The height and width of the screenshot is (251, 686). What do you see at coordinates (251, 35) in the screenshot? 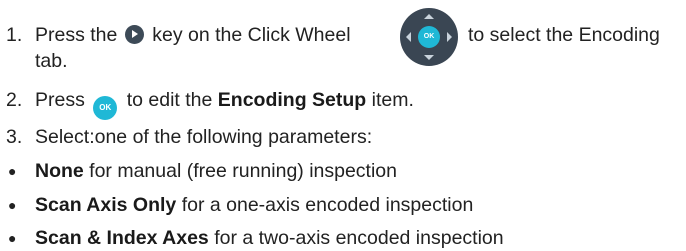
I see `step-1-text-b: key on the Click Wheel` at bounding box center [251, 35].